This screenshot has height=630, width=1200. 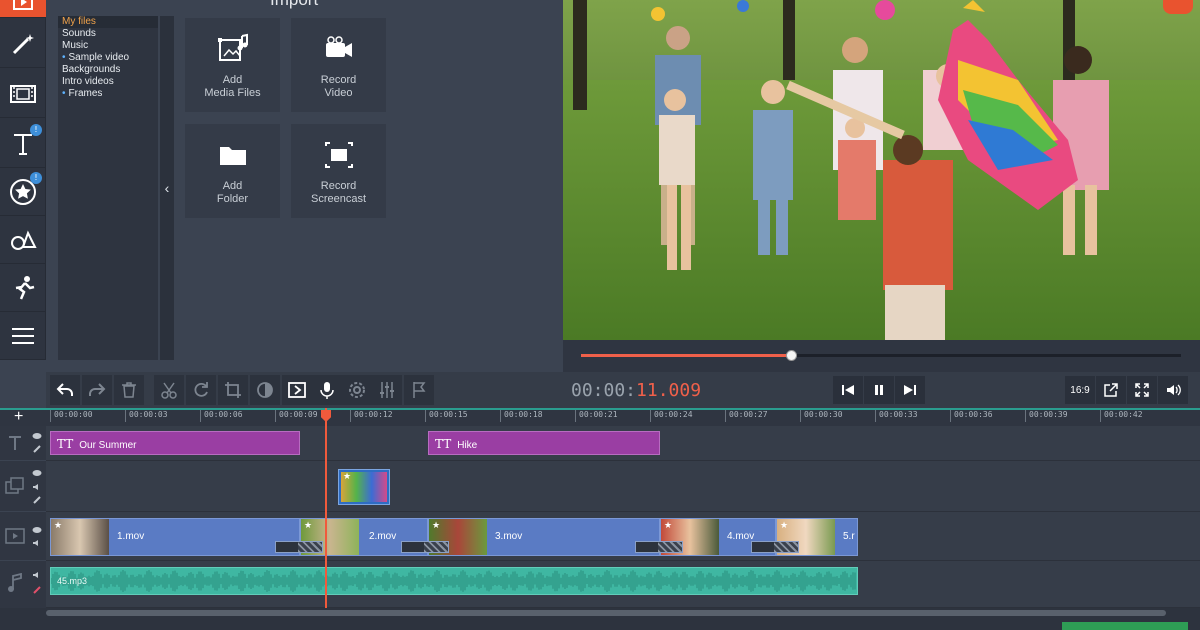 What do you see at coordinates (23, 94) in the screenshot?
I see `transitions-tool-button` at bounding box center [23, 94].